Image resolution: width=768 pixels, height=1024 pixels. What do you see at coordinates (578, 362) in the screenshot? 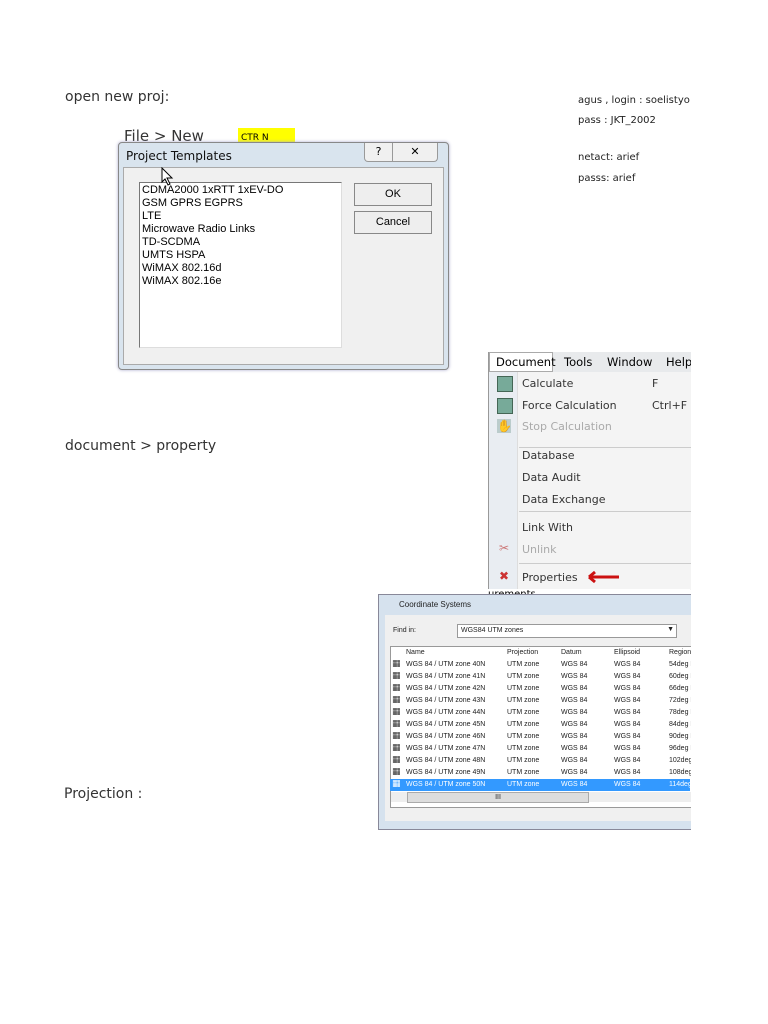
I see `menu-tools: Tools` at bounding box center [578, 362].